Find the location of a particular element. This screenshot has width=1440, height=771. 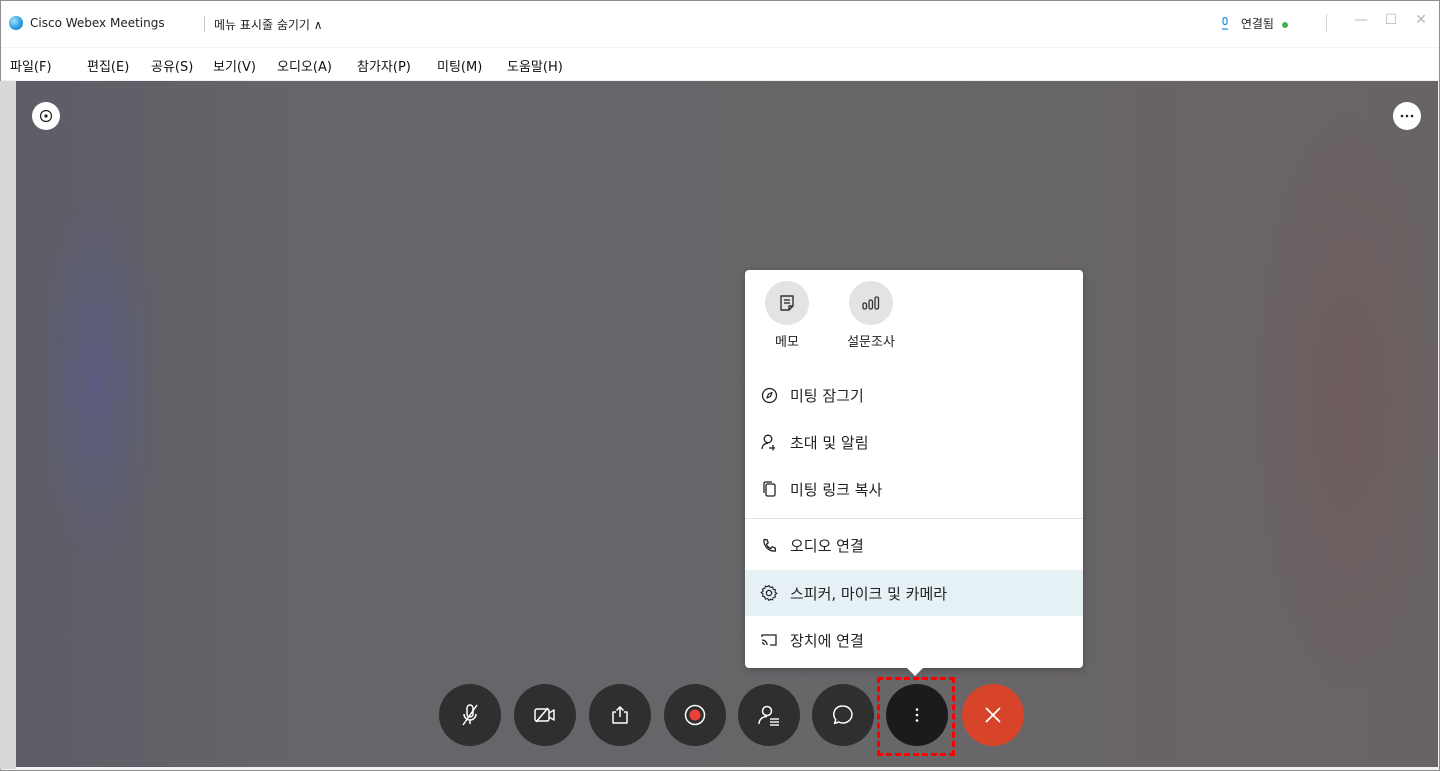

lock-compass-icon is located at coordinates (769, 395).